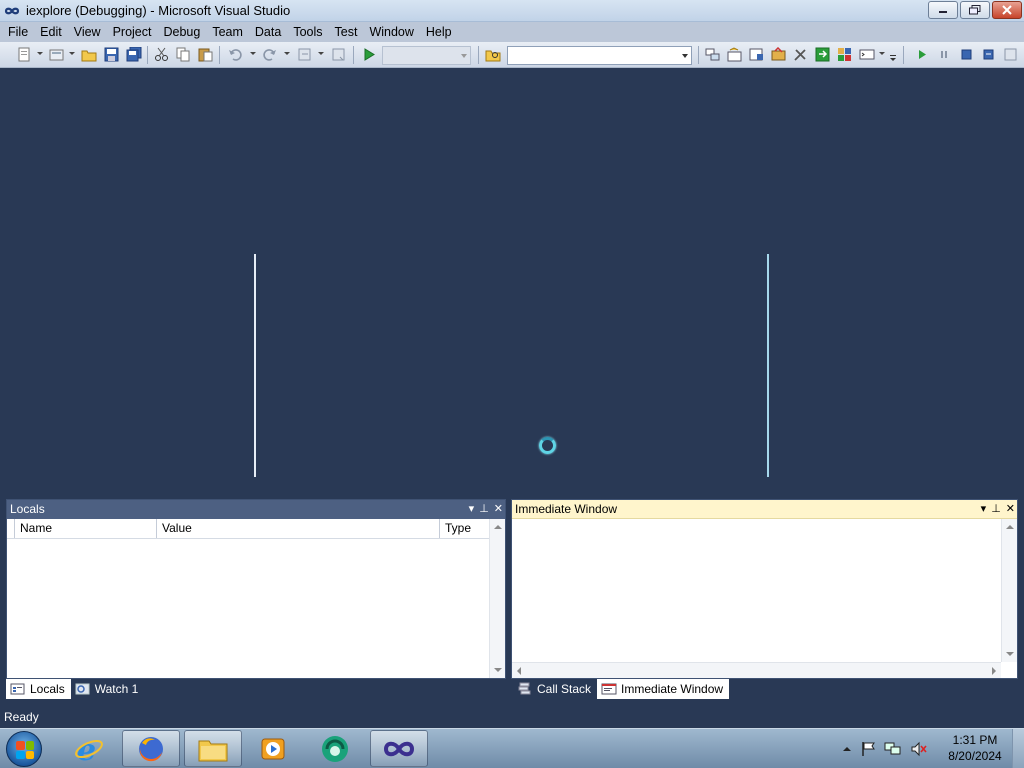  I want to click on column-header-type: Type, so click(464, 528).